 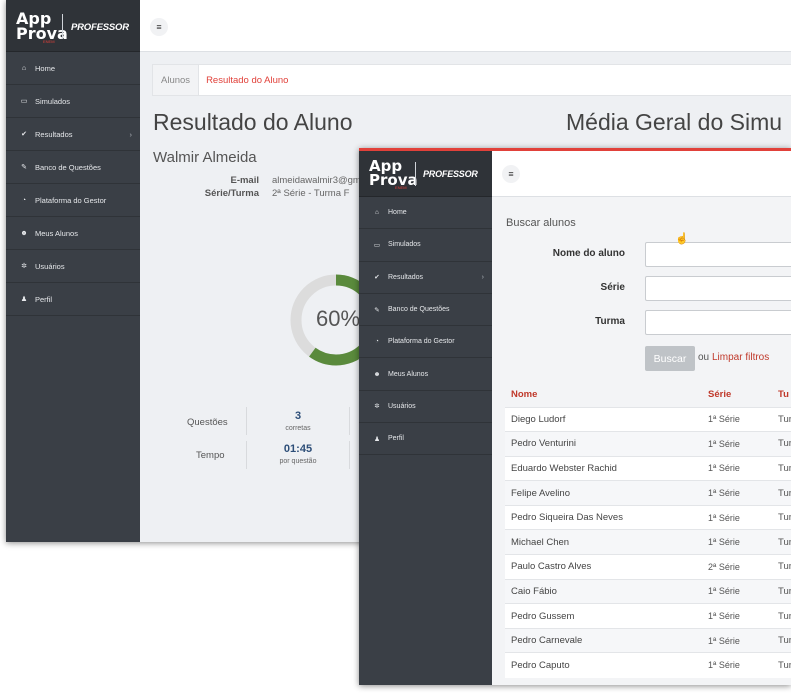 I want to click on table-row: Caio Fábio 1ª Série Tur, so click(x=648, y=591).